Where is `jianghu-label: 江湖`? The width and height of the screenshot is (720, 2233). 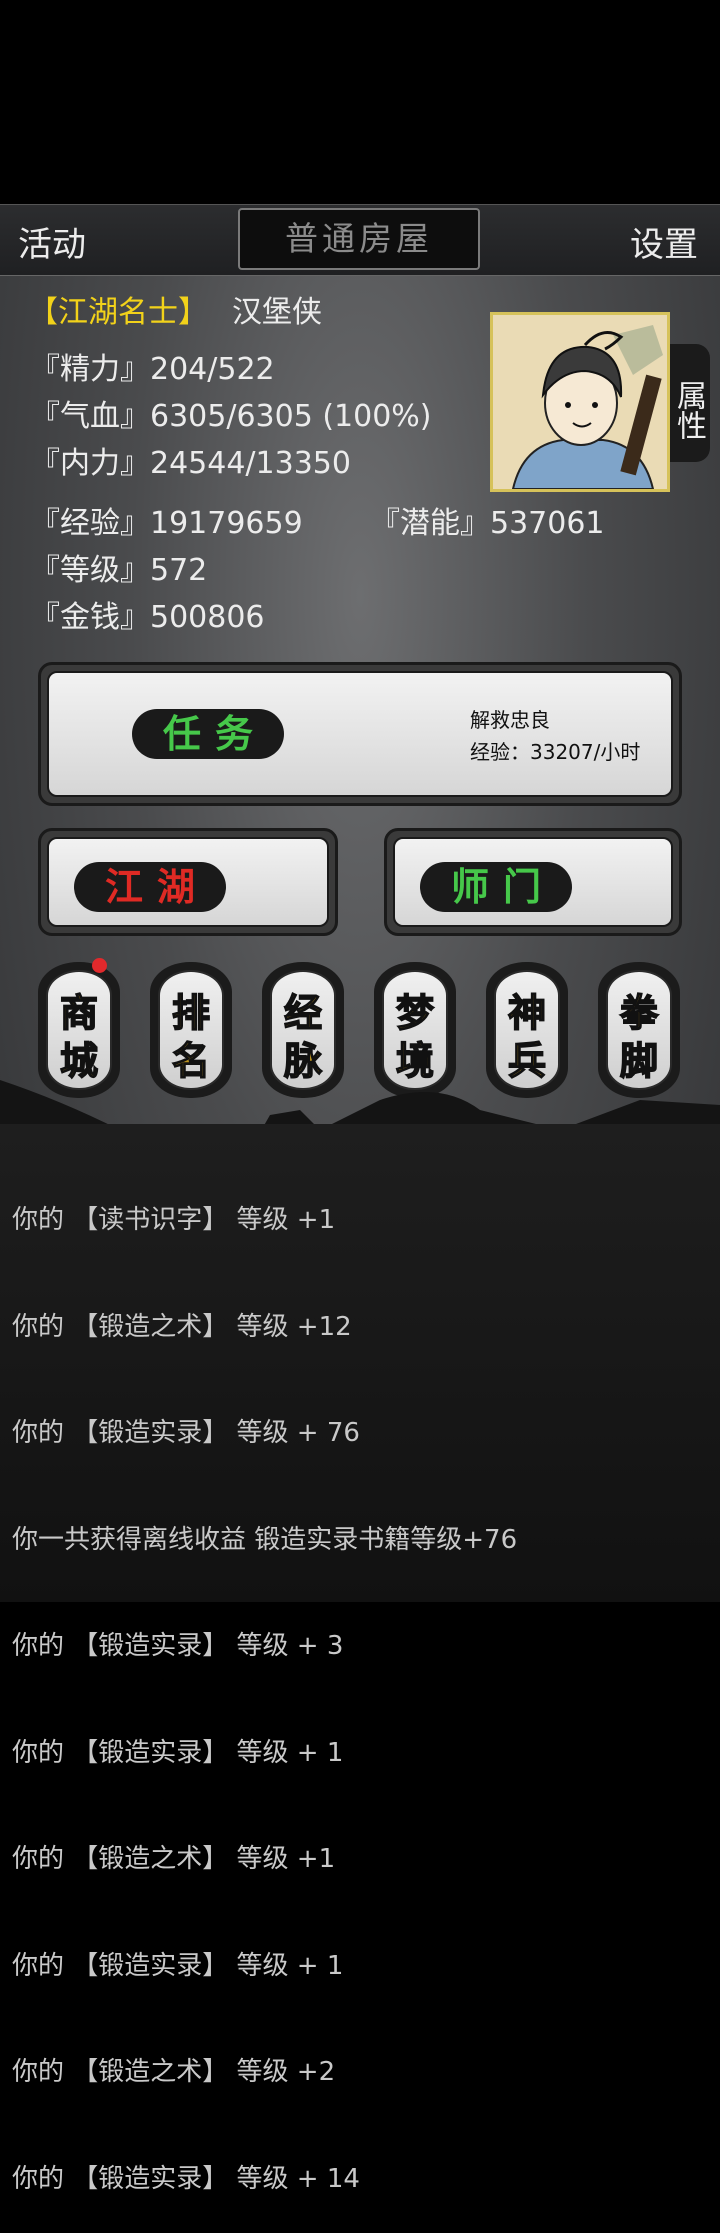
jianghu-label: 江湖 is located at coordinates (150, 887).